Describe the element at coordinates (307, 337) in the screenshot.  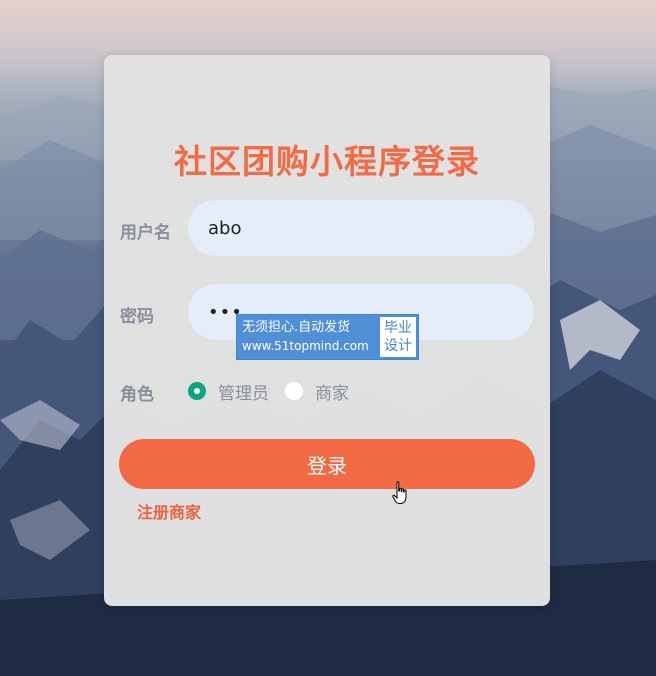
I see `watermark-text: 无须担心.自动发货 www.51topmind.com` at that location.